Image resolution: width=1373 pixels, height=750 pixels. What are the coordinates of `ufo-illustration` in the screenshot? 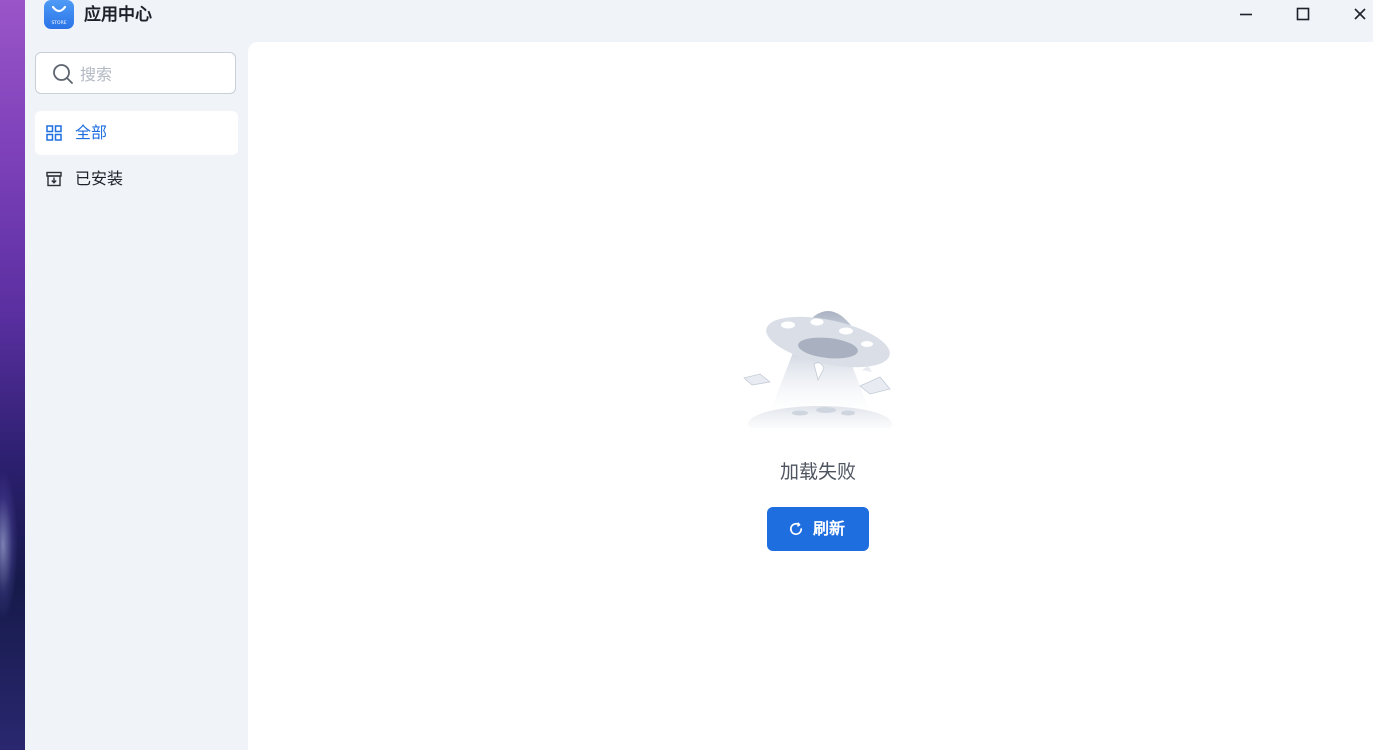 It's located at (817, 369).